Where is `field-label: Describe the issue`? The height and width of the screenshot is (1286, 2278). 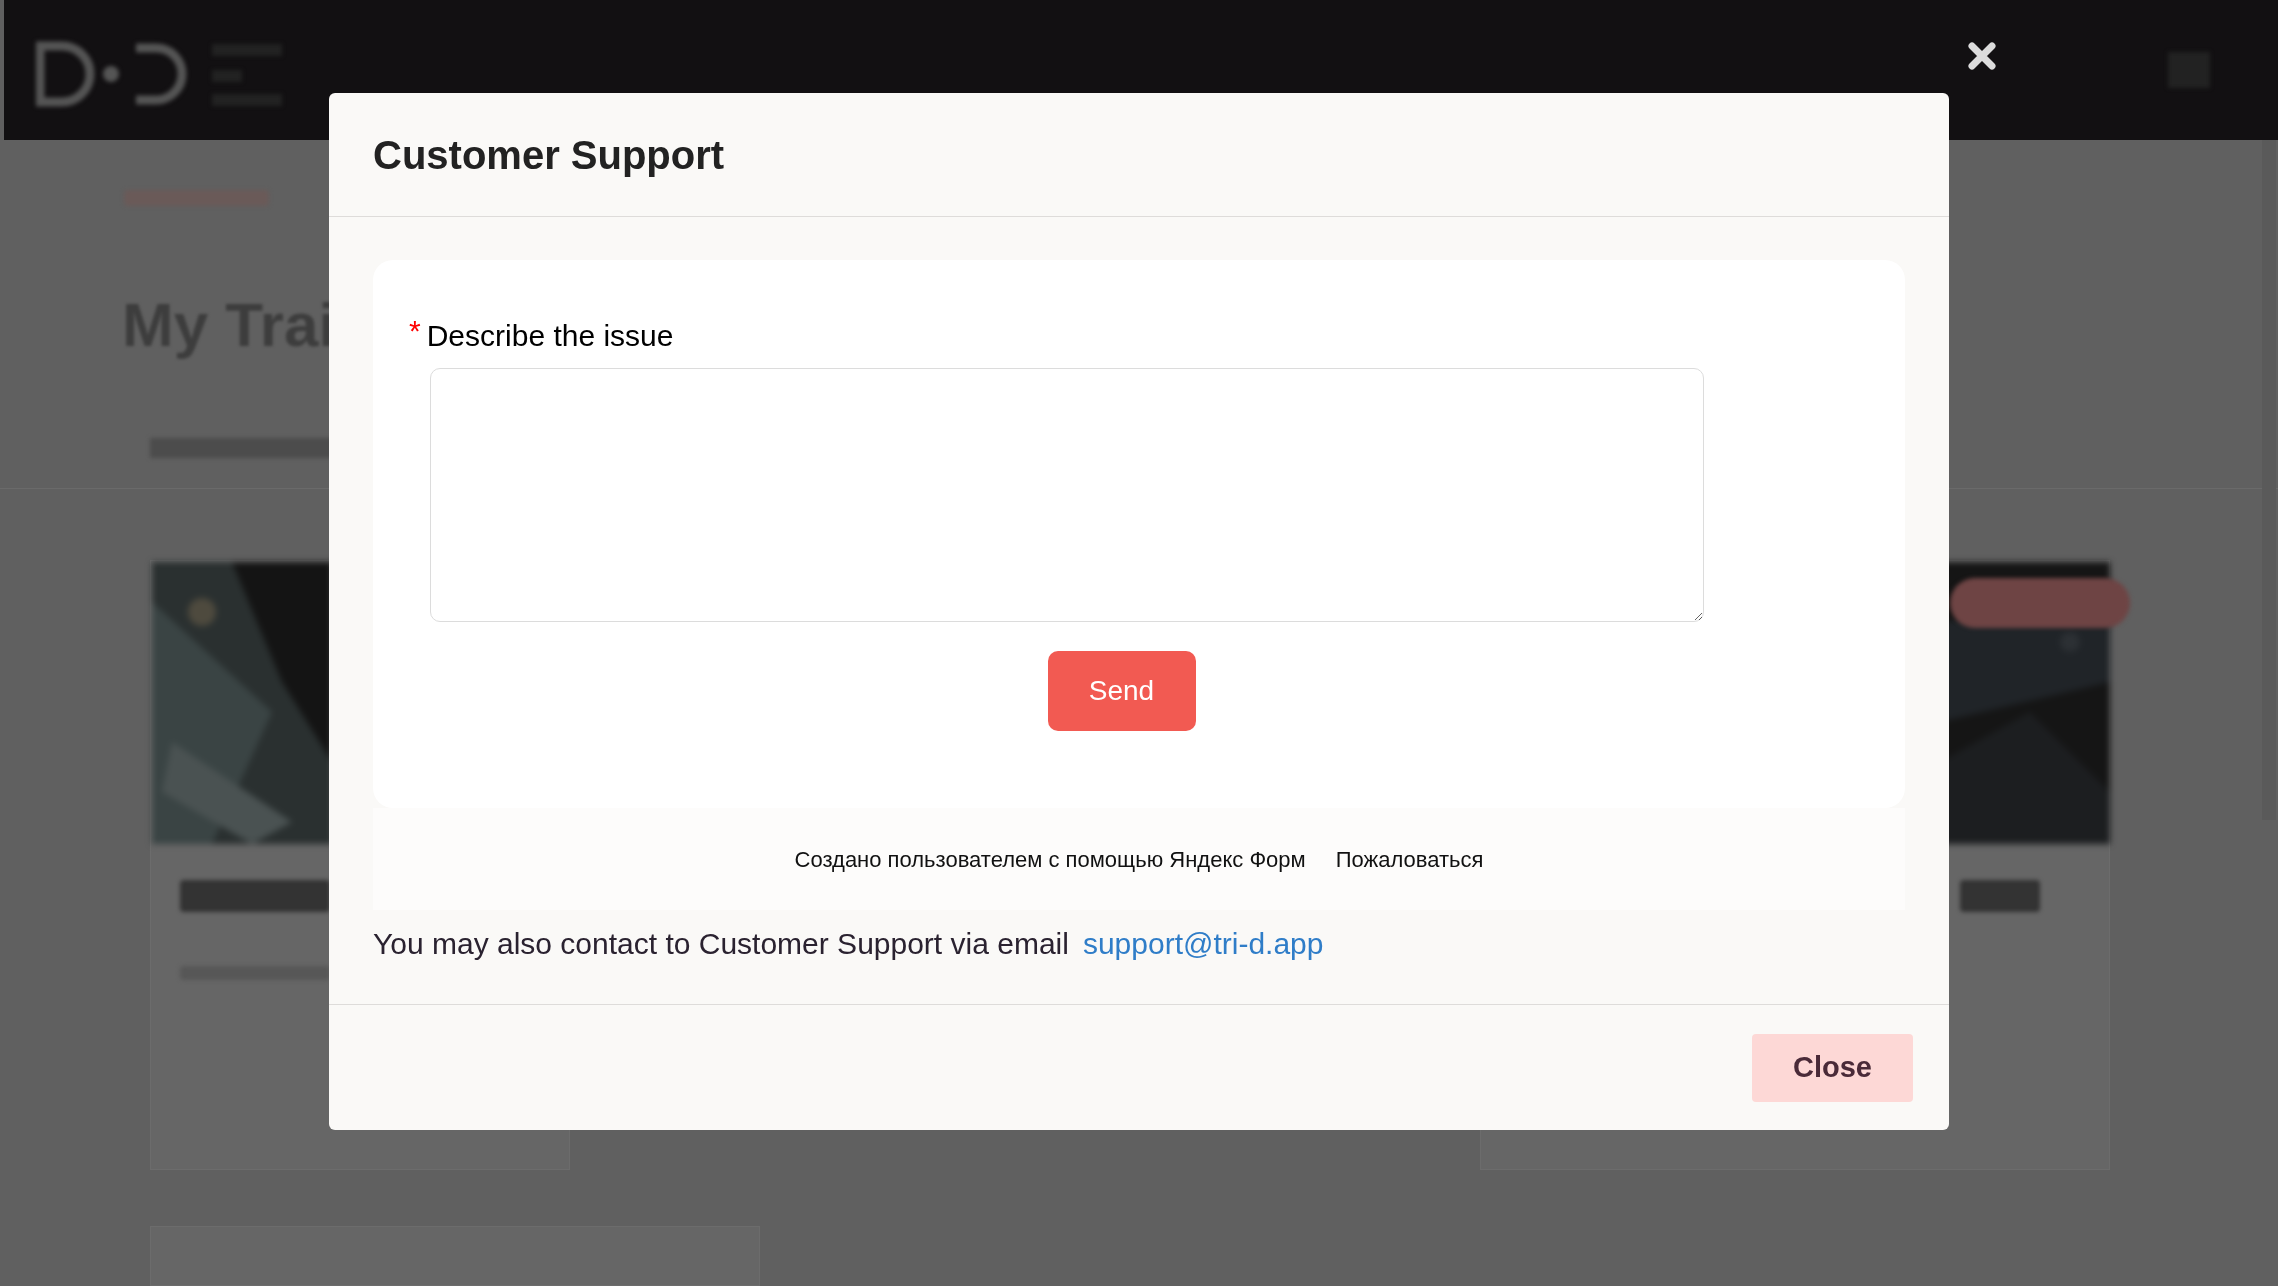 field-label: Describe the issue is located at coordinates (550, 336).